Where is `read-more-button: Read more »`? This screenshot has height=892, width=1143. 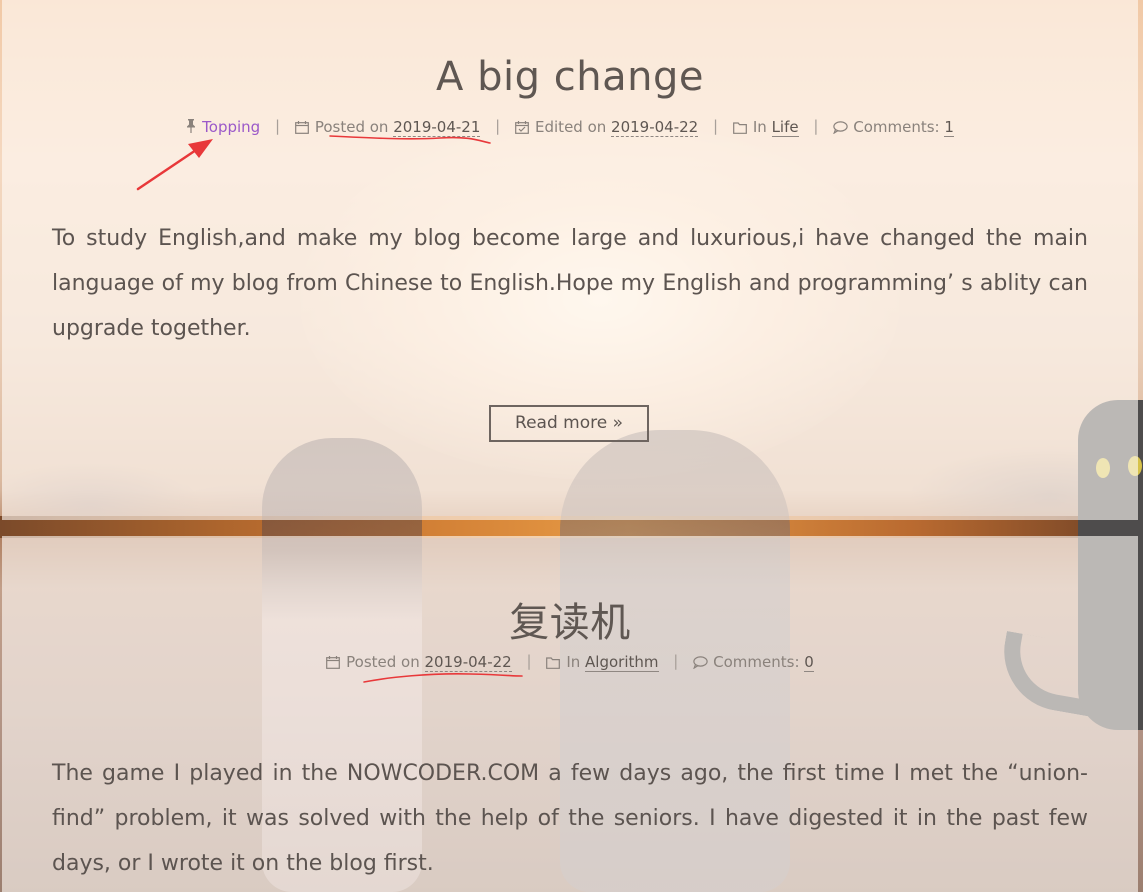 read-more-button: Read more » is located at coordinates (569, 423).